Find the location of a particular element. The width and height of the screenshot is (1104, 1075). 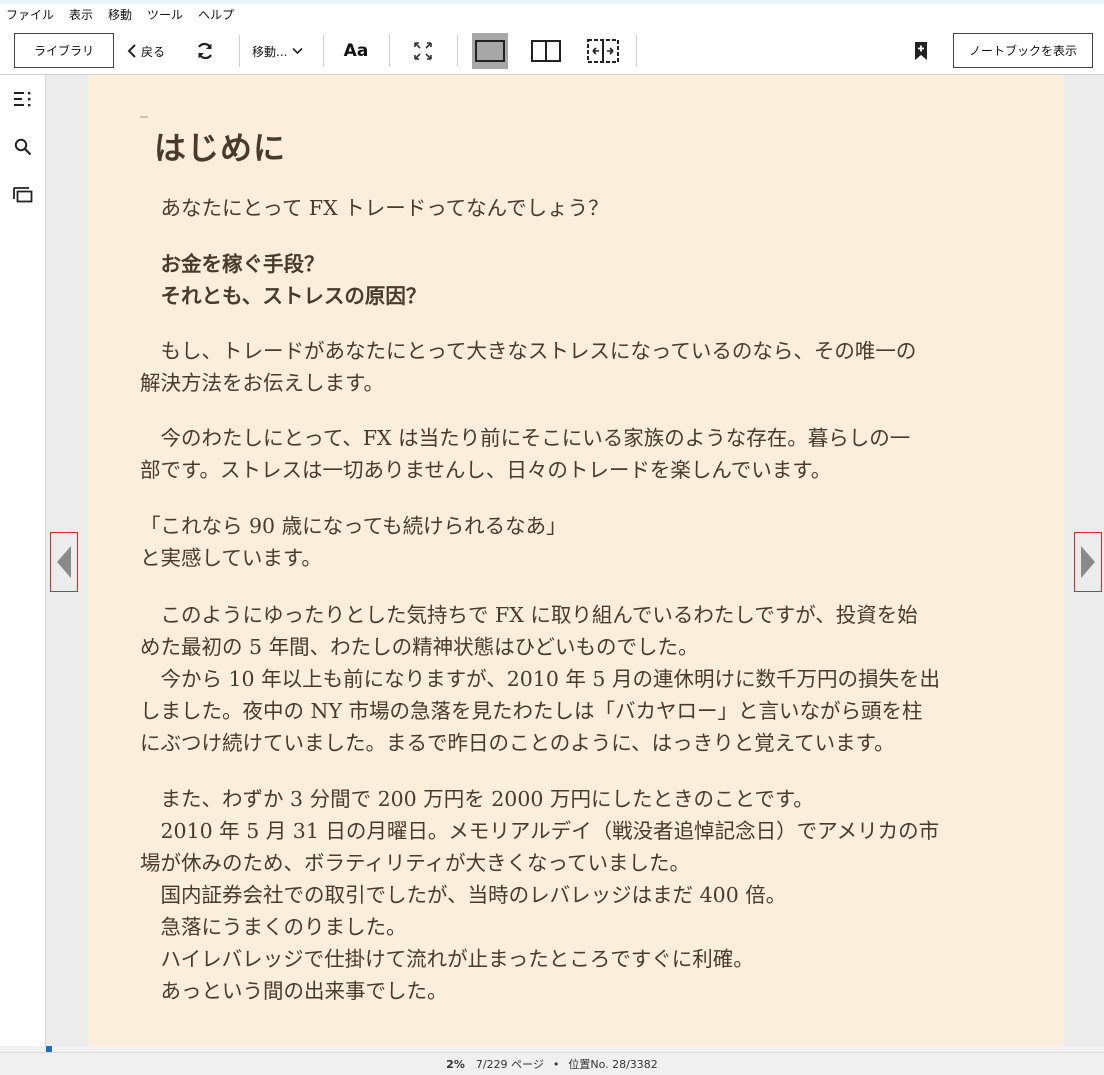

search-icon is located at coordinates (23, 147).